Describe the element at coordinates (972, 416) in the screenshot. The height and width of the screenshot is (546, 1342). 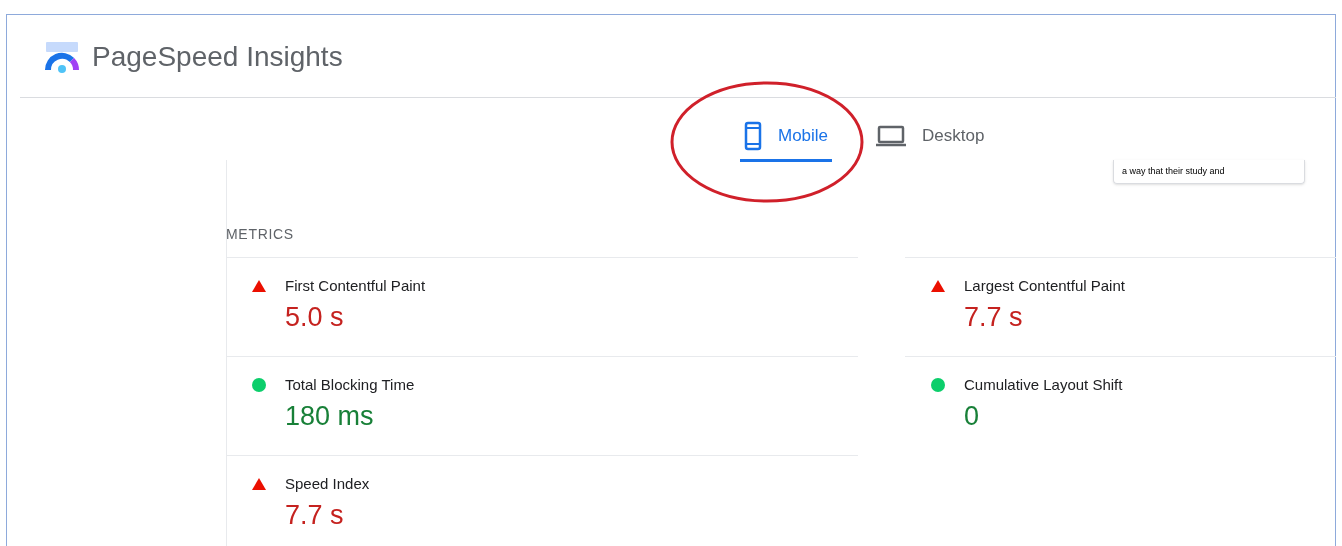
I see `metric-value: 0` at that location.